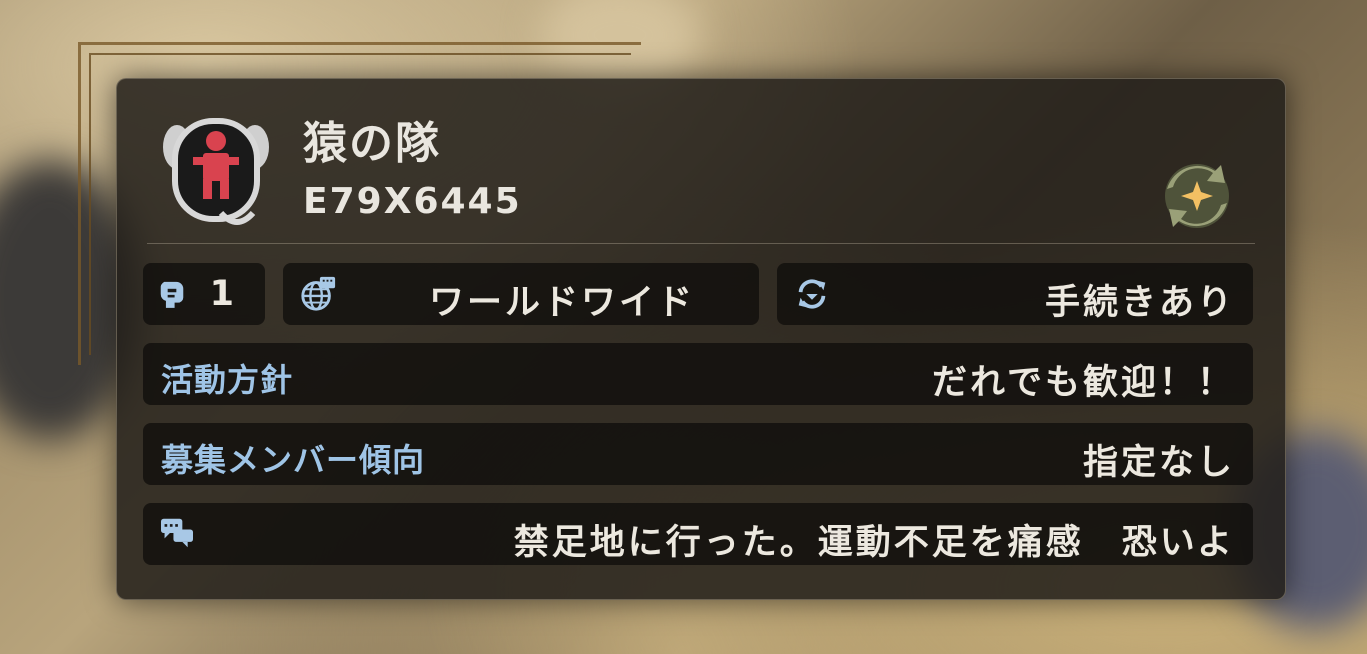  Describe the element at coordinates (412, 201) in the screenshot. I see `team-id: E79X6445` at that location.